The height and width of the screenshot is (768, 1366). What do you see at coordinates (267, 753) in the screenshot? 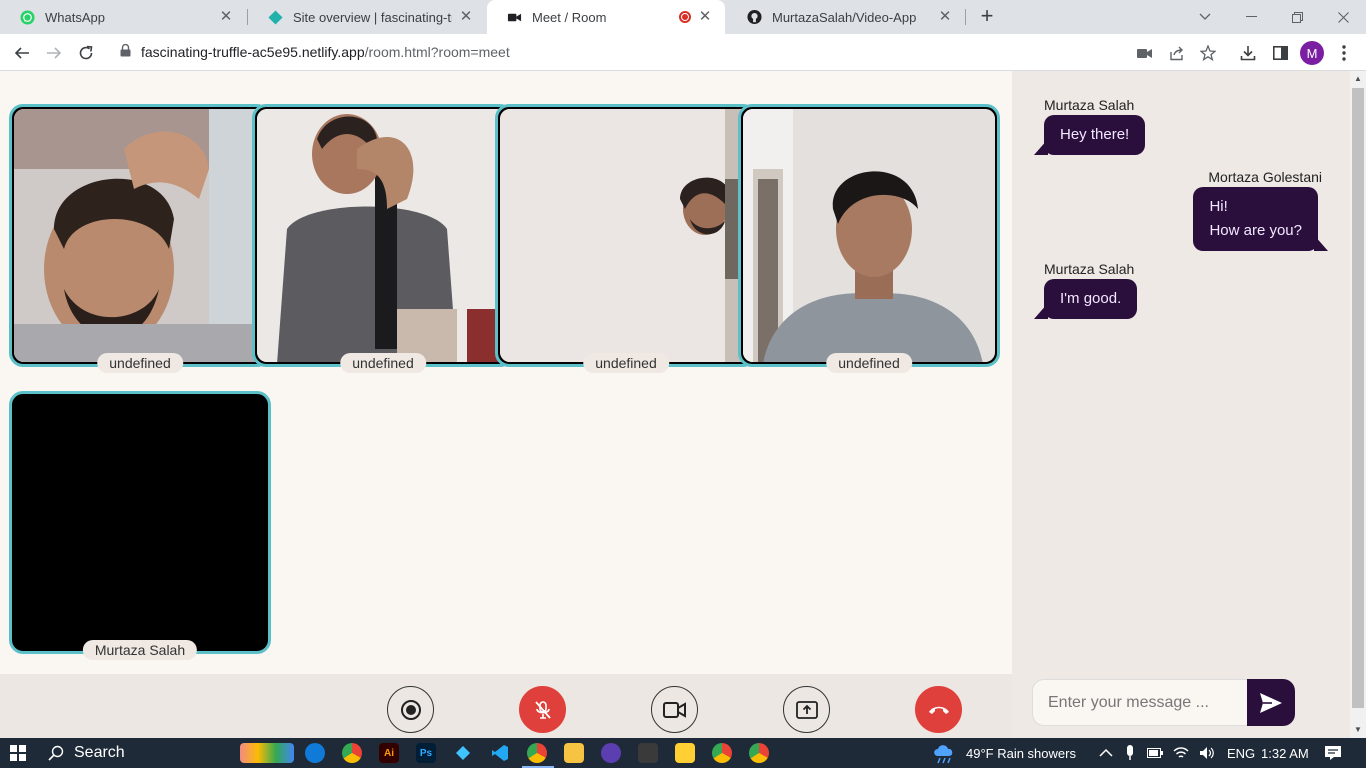
I see `search-highlights-icon` at bounding box center [267, 753].